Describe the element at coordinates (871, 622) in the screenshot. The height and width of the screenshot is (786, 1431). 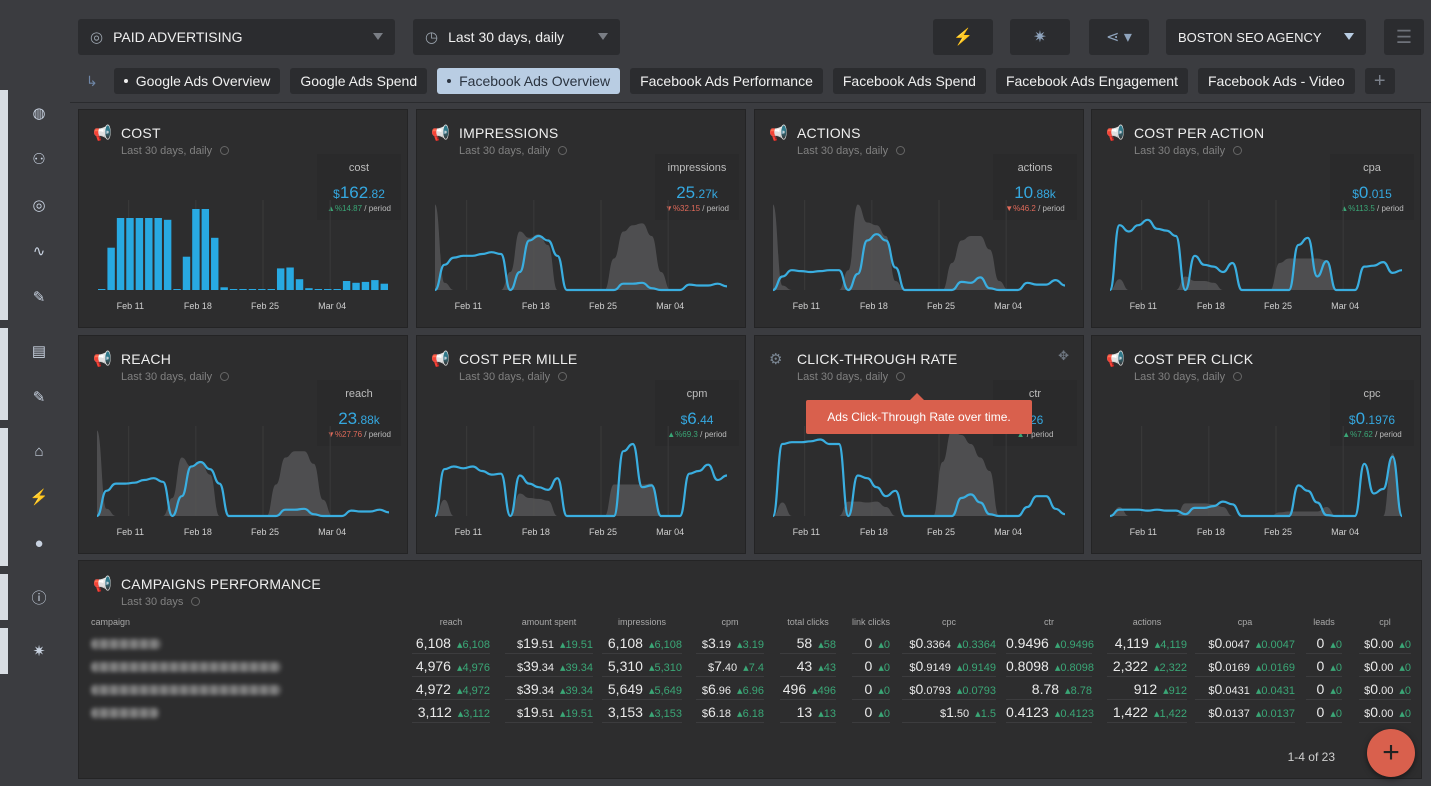
I see `column-header-link-clicks: link clicks` at that location.